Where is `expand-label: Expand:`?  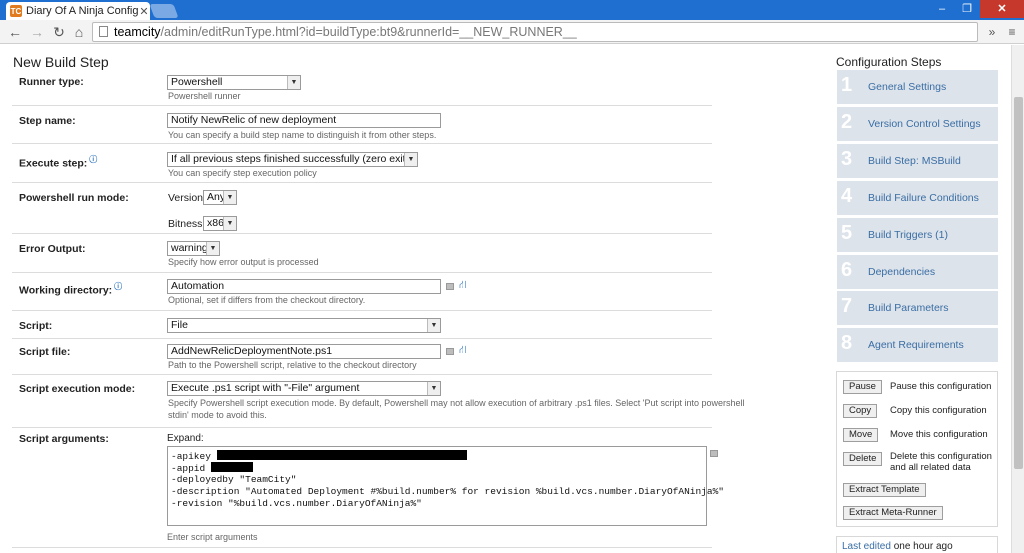
expand-label: Expand: is located at coordinates (185, 438).